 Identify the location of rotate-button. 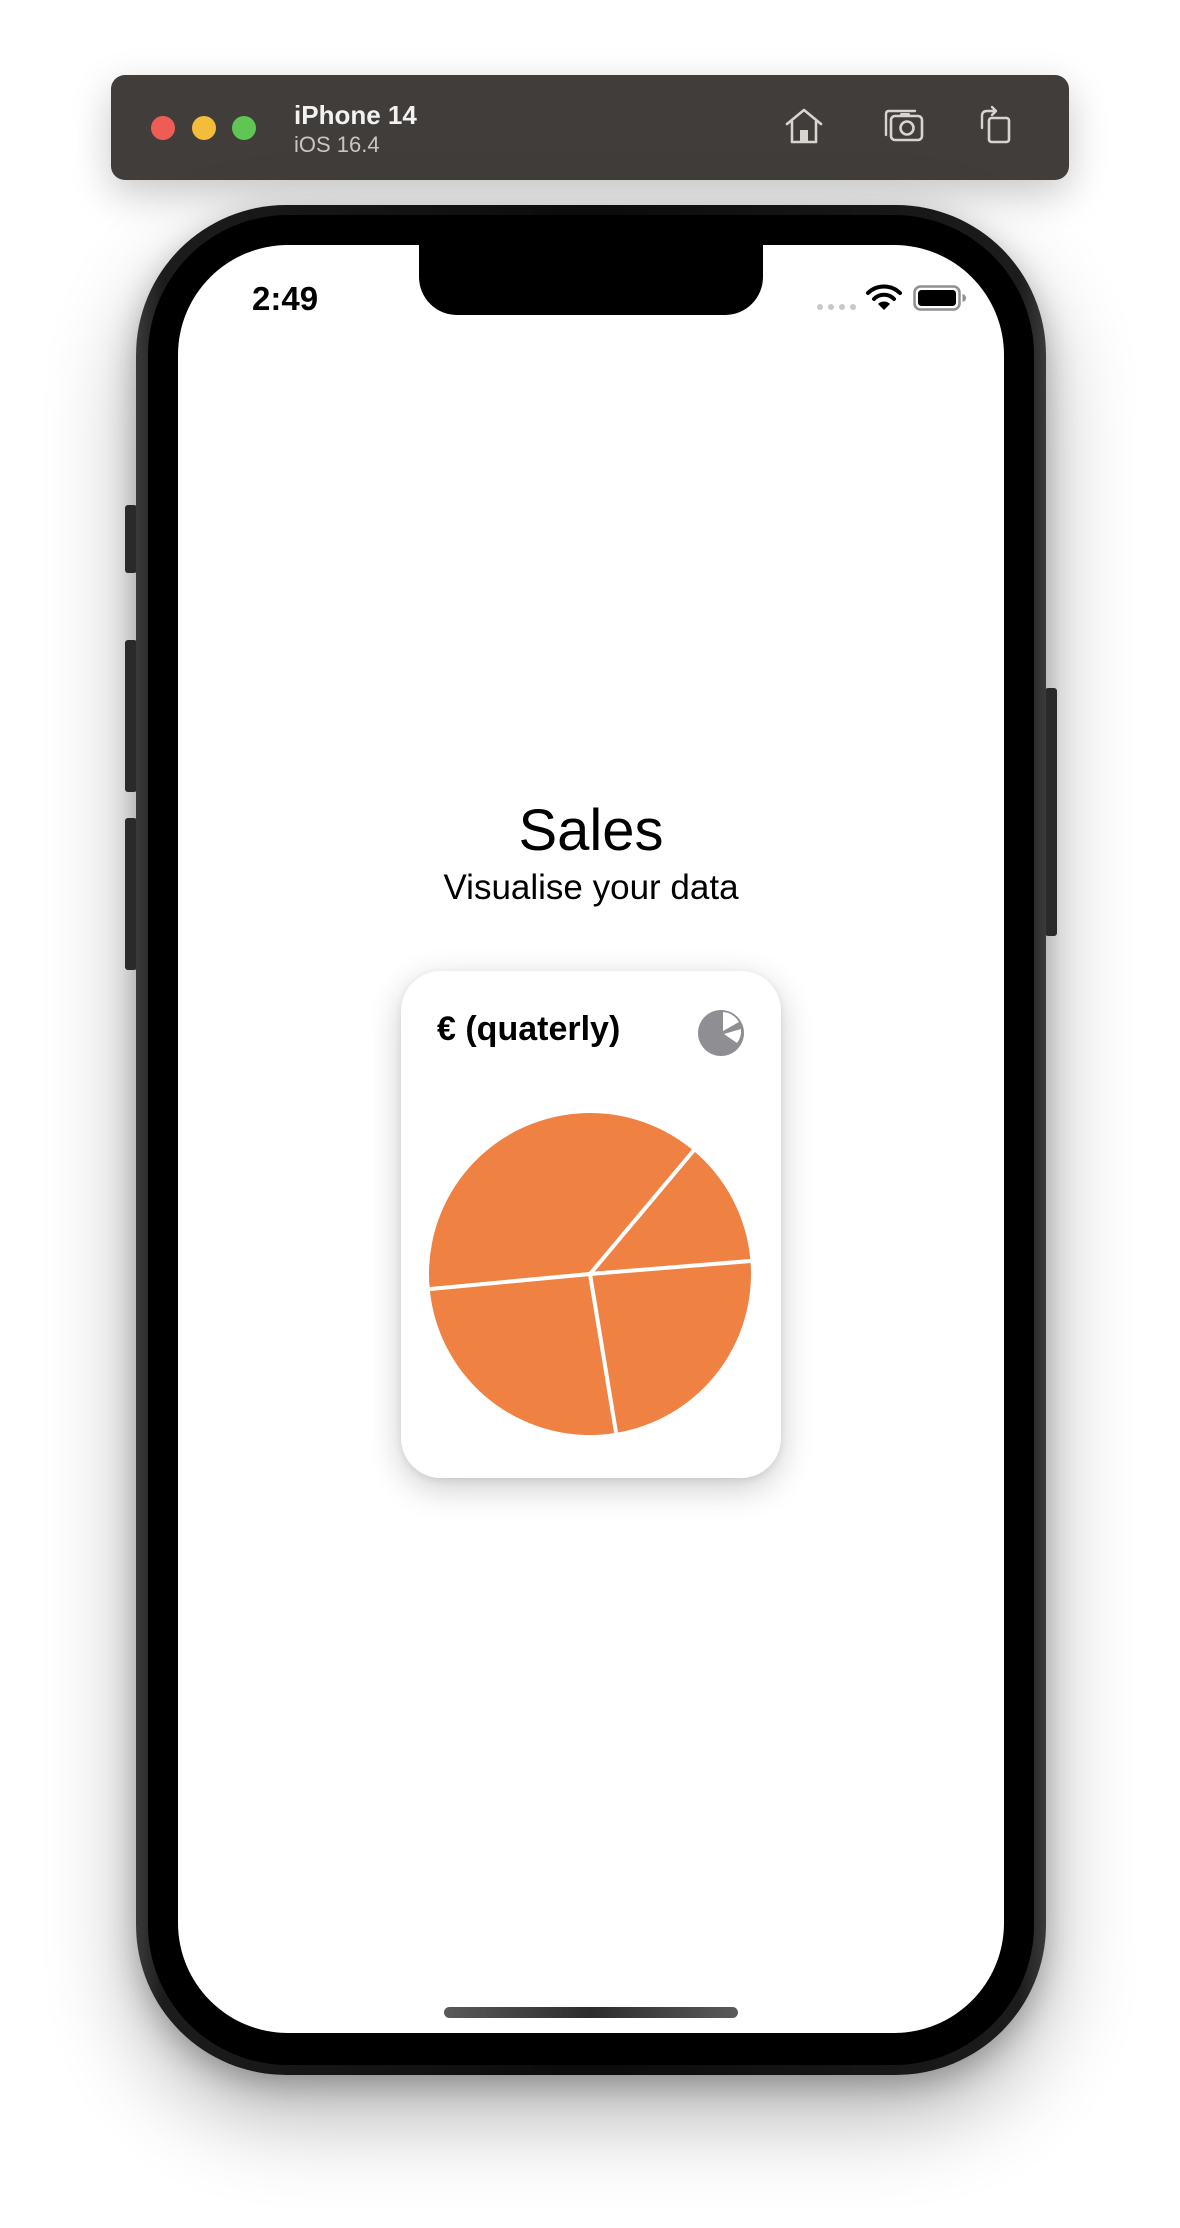
(997, 126).